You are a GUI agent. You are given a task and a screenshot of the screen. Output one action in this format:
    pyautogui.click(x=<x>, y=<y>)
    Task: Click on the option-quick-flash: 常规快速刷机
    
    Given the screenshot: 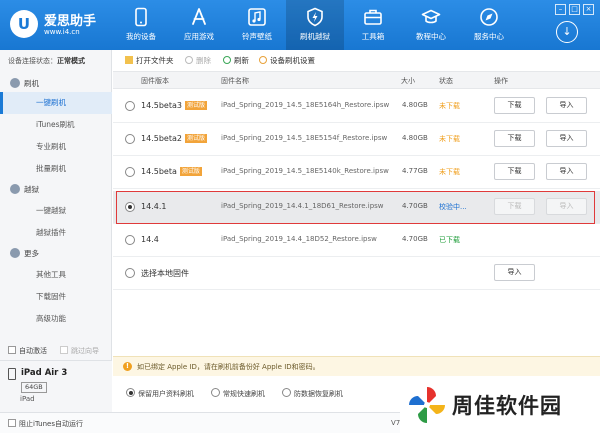 What is the action you would take?
    pyautogui.click(x=238, y=393)
    